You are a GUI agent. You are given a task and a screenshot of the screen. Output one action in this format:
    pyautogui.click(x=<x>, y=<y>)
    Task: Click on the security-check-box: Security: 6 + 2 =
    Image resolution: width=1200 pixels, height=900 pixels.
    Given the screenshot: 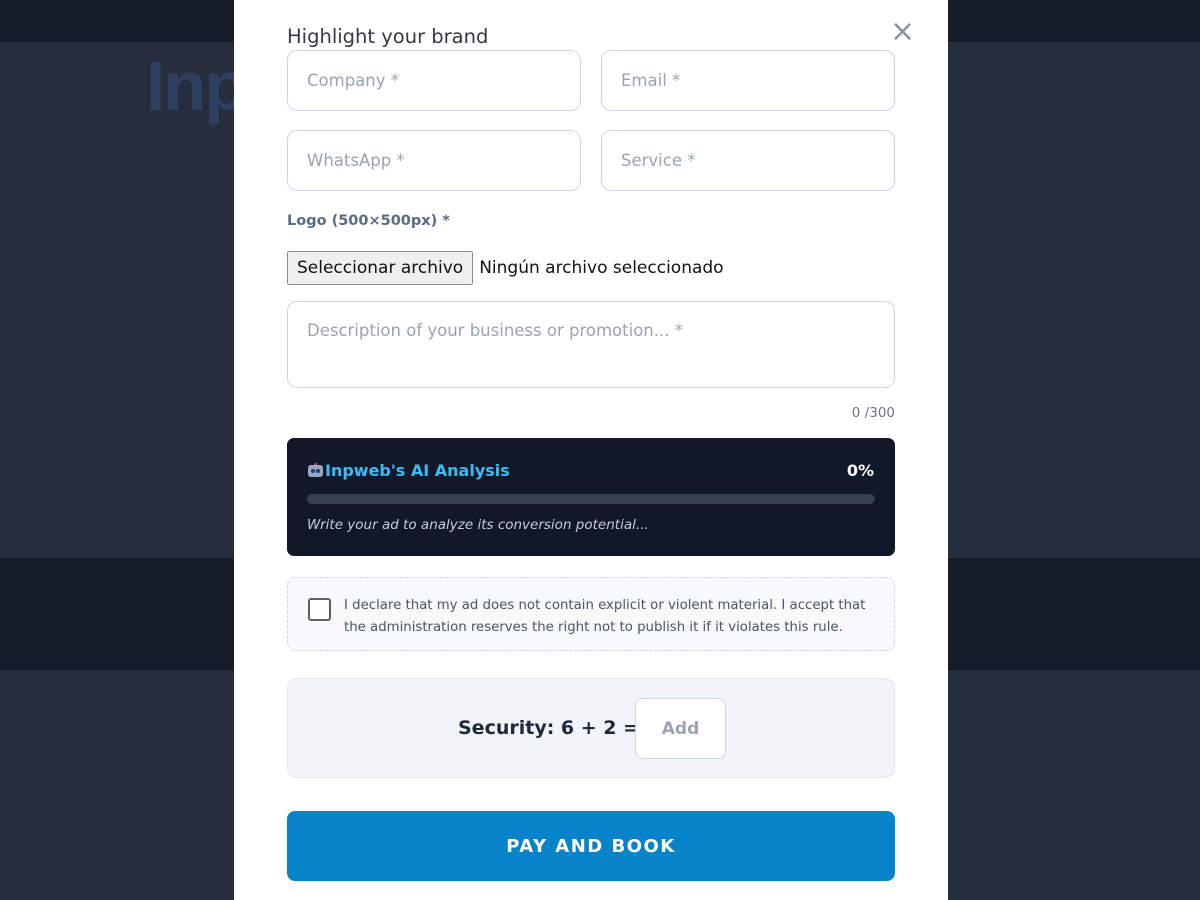 What is the action you would take?
    pyautogui.click(x=591, y=728)
    